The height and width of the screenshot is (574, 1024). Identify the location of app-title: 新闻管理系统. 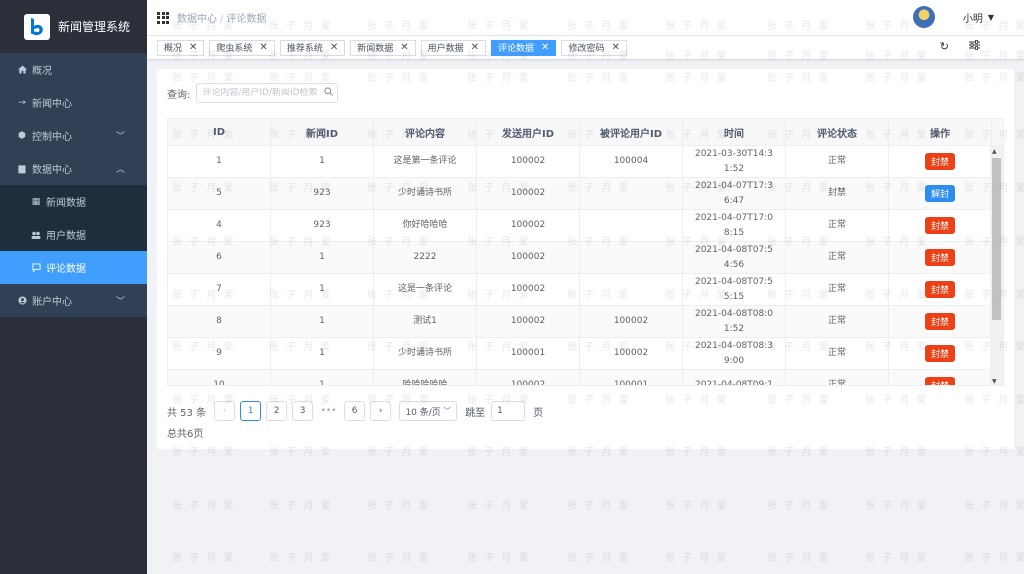
(94, 27).